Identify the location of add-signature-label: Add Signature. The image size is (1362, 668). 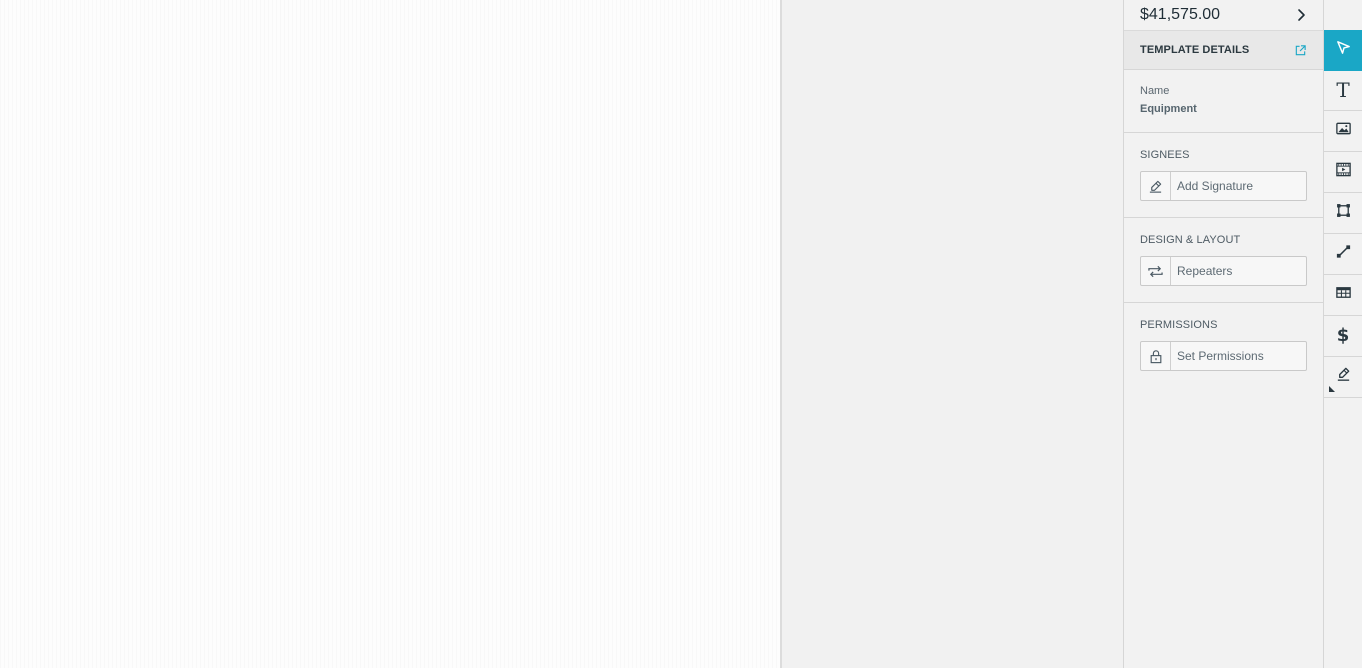
(1215, 186).